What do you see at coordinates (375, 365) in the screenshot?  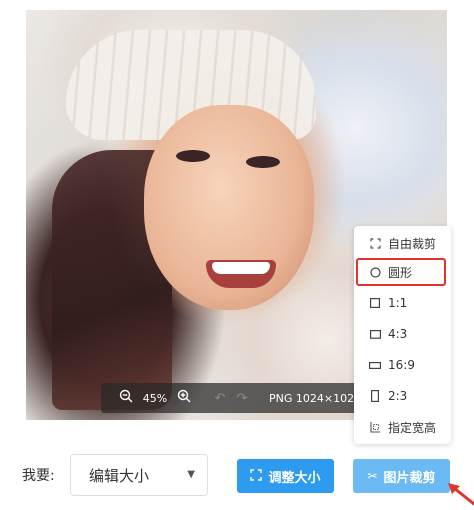 I see `ratio-16-9-icon` at bounding box center [375, 365].